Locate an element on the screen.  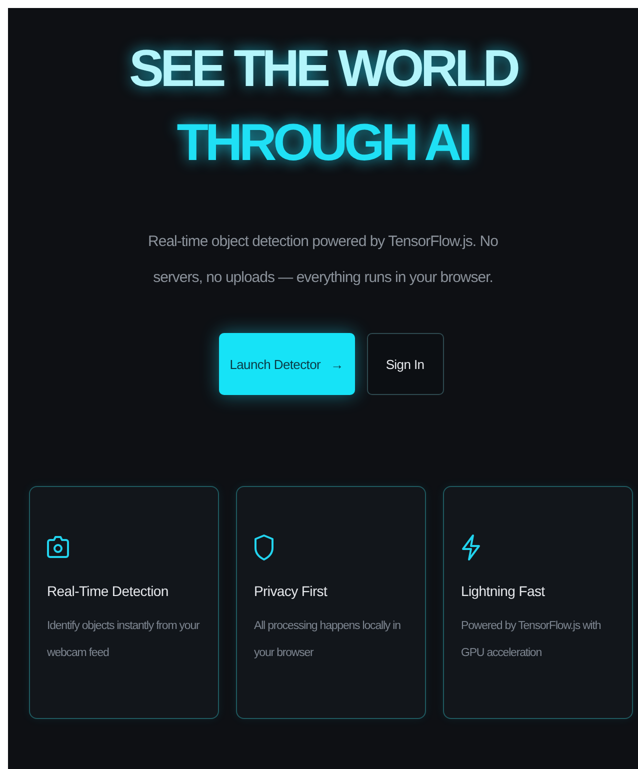
sign-in-button: Sign In is located at coordinates (405, 364).